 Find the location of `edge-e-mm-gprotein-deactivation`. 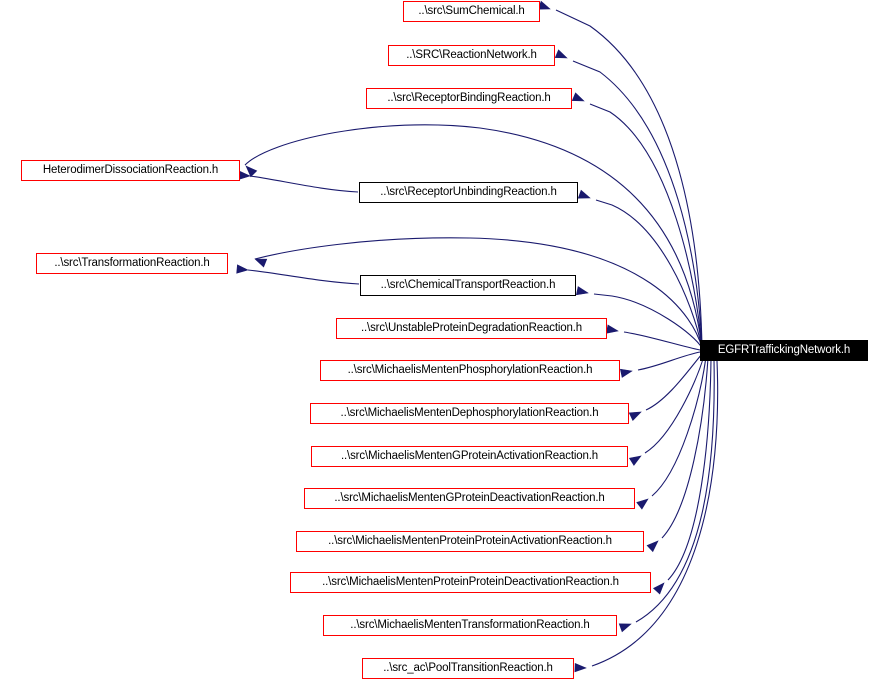

edge-e-mm-gprotein-deactivation is located at coordinates (679, 426).